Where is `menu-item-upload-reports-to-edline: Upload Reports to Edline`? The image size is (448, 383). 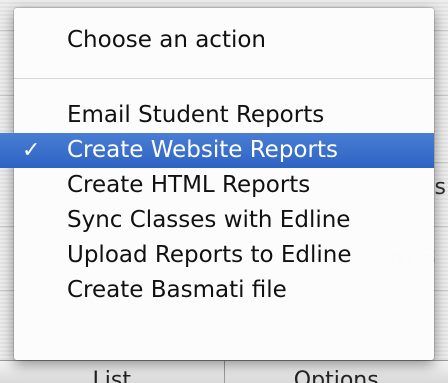 menu-item-upload-reports-to-edline: Upload Reports to Edline is located at coordinates (224, 255).